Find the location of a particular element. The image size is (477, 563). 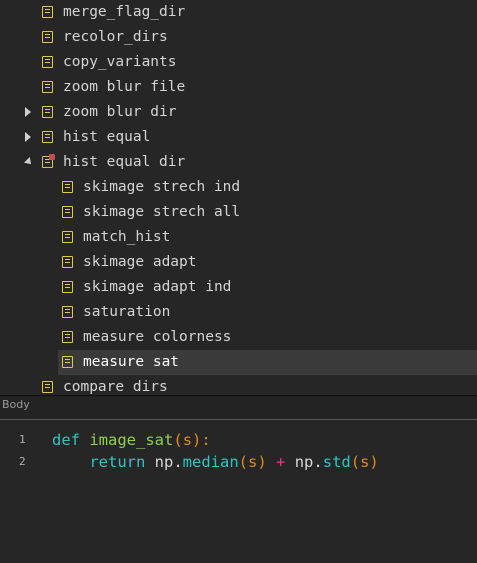

tree-node: match_hist is located at coordinates (238, 237).